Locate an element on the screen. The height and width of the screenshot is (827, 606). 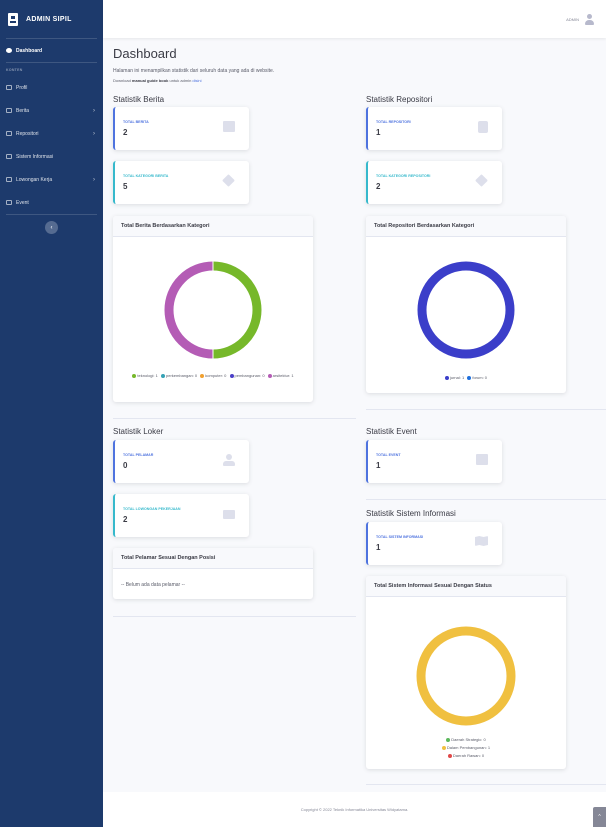
scroll-to-top-button: ^ is located at coordinates (599, 817).